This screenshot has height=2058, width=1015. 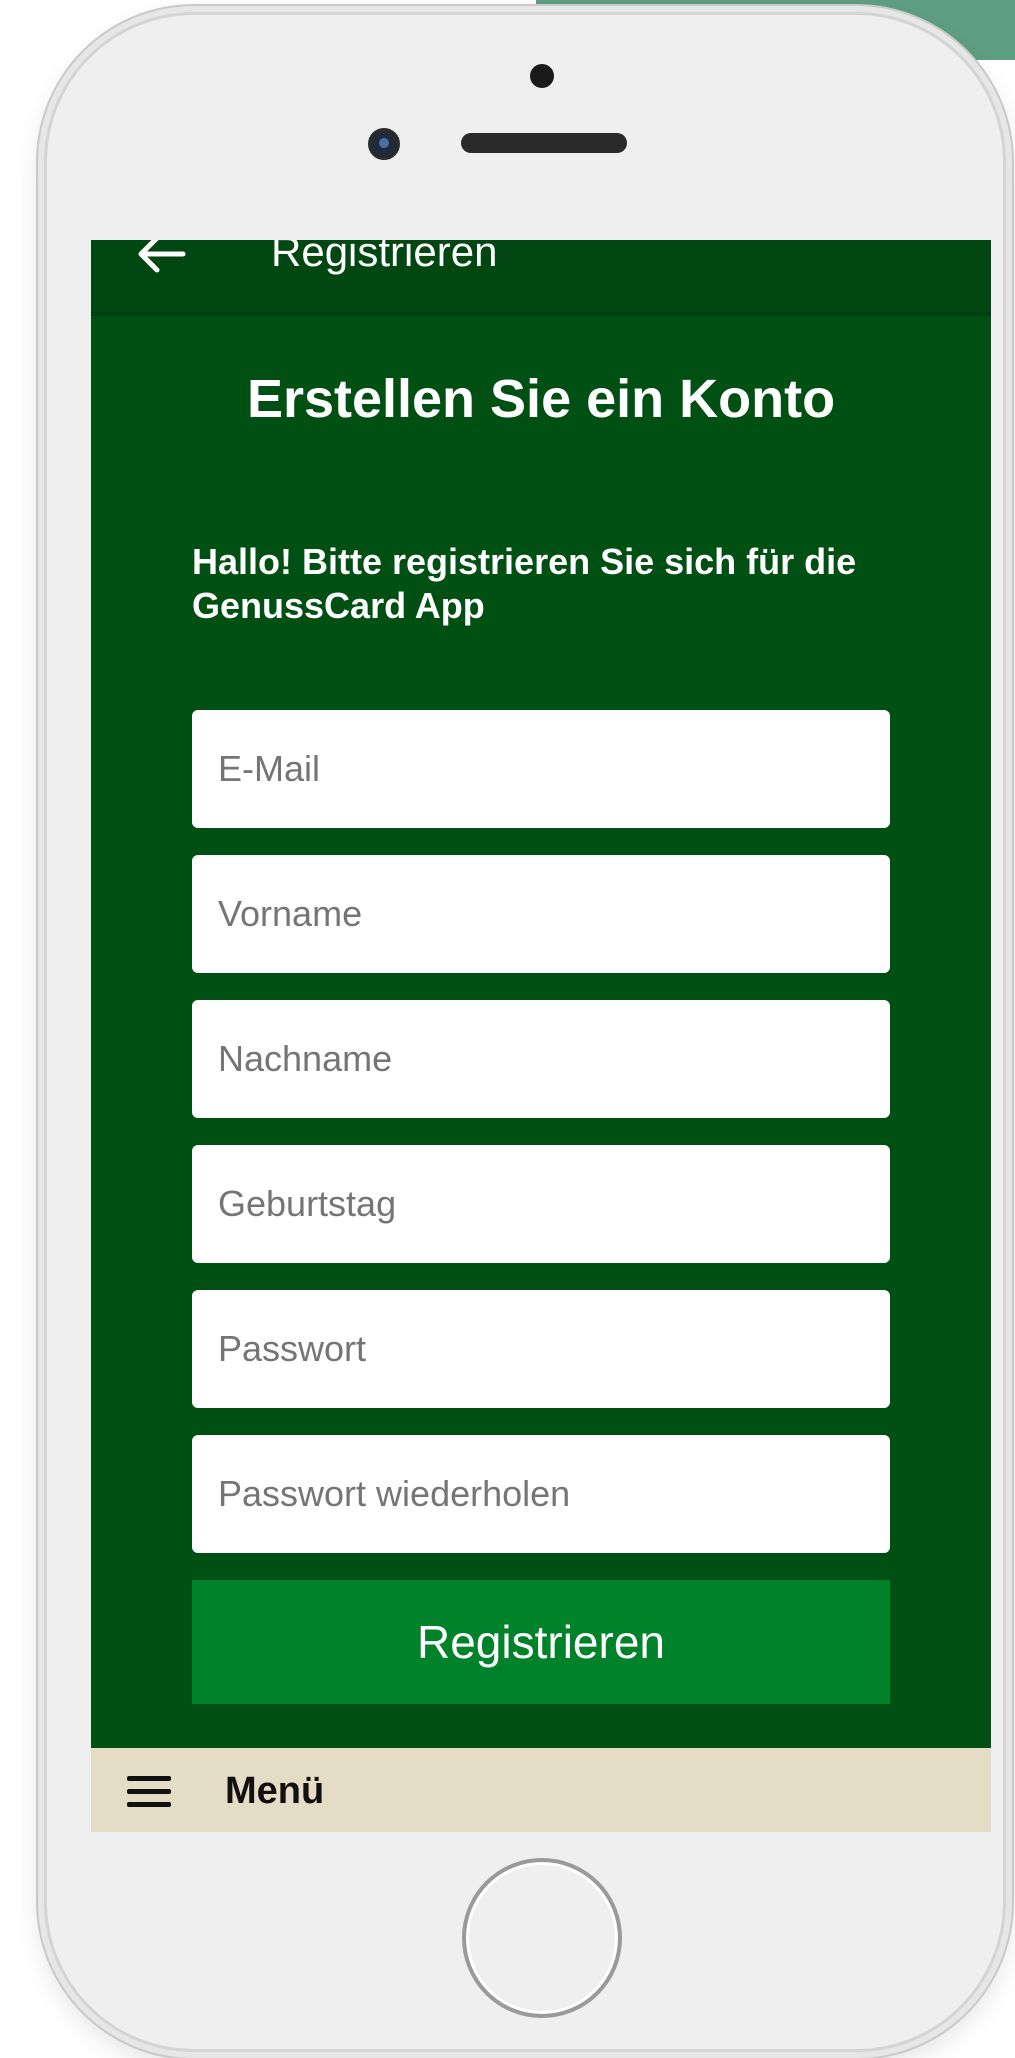 I want to click on register-button: Registrieren, so click(x=541, y=1642).